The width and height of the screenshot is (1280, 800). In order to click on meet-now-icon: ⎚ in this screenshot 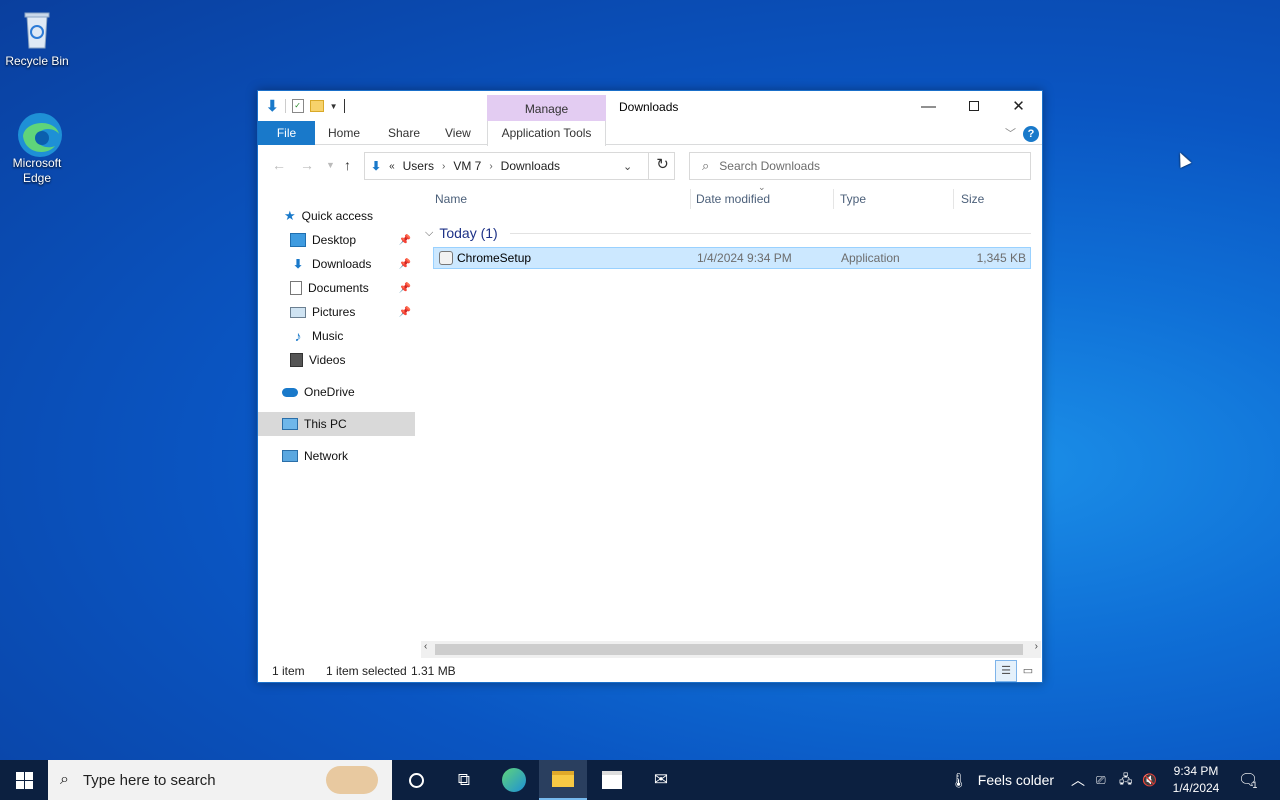, I will do `click(1101, 779)`.